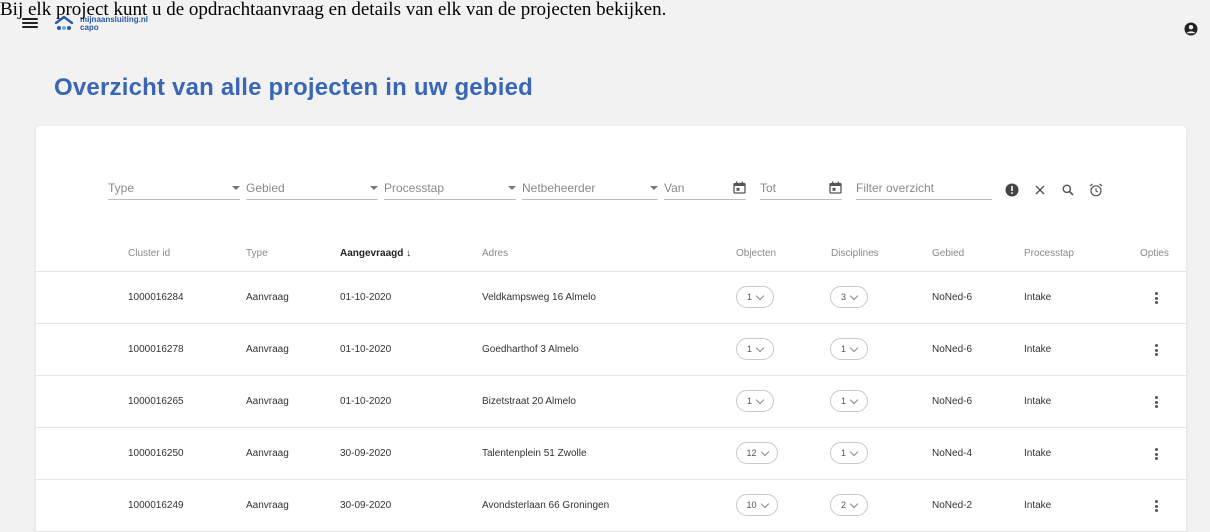  Describe the element at coordinates (156, 505) in the screenshot. I see `cell-cluster-id: 1000016249` at that location.